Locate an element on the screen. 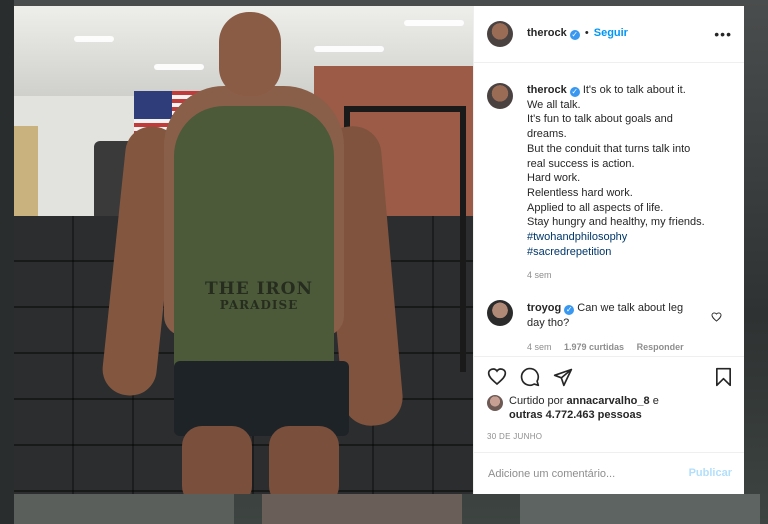 Image resolution: width=768 pixels, height=524 pixels. comment-timestamp: 4 sem is located at coordinates (539, 347).